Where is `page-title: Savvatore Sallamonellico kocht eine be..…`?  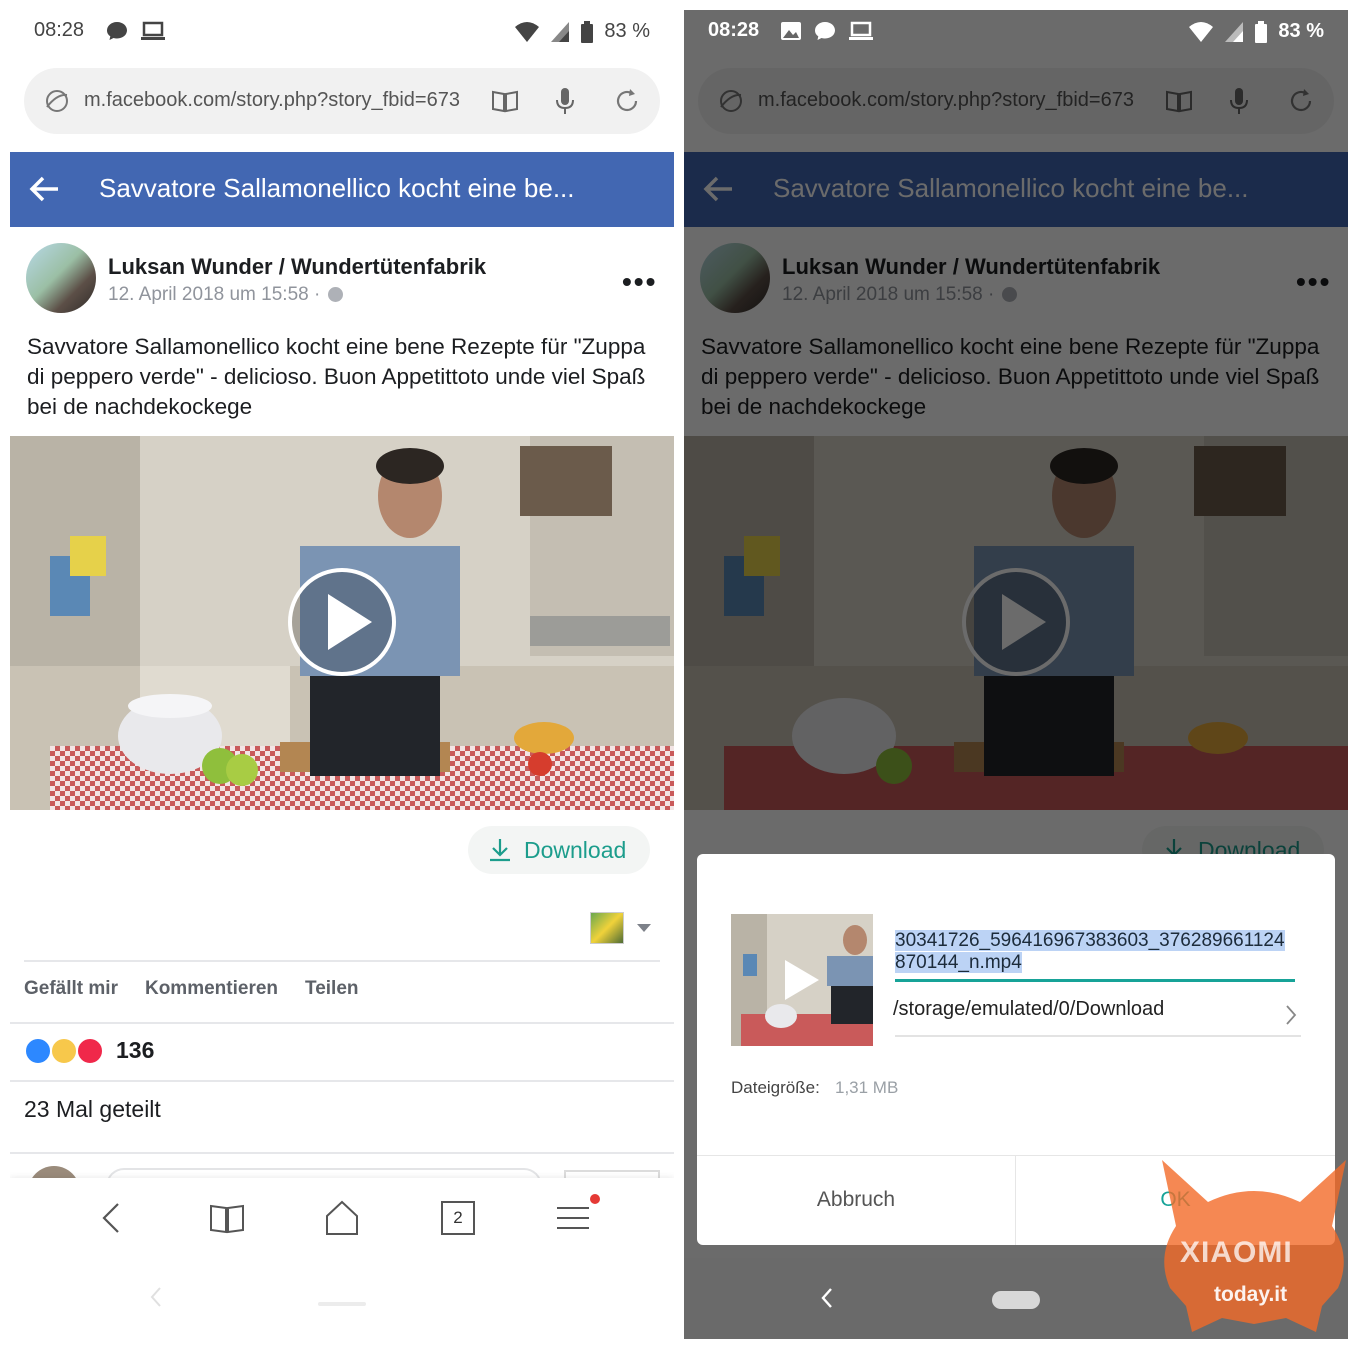 page-title: Savvatore Sallamonellico kocht eine be..… is located at coordinates (337, 188).